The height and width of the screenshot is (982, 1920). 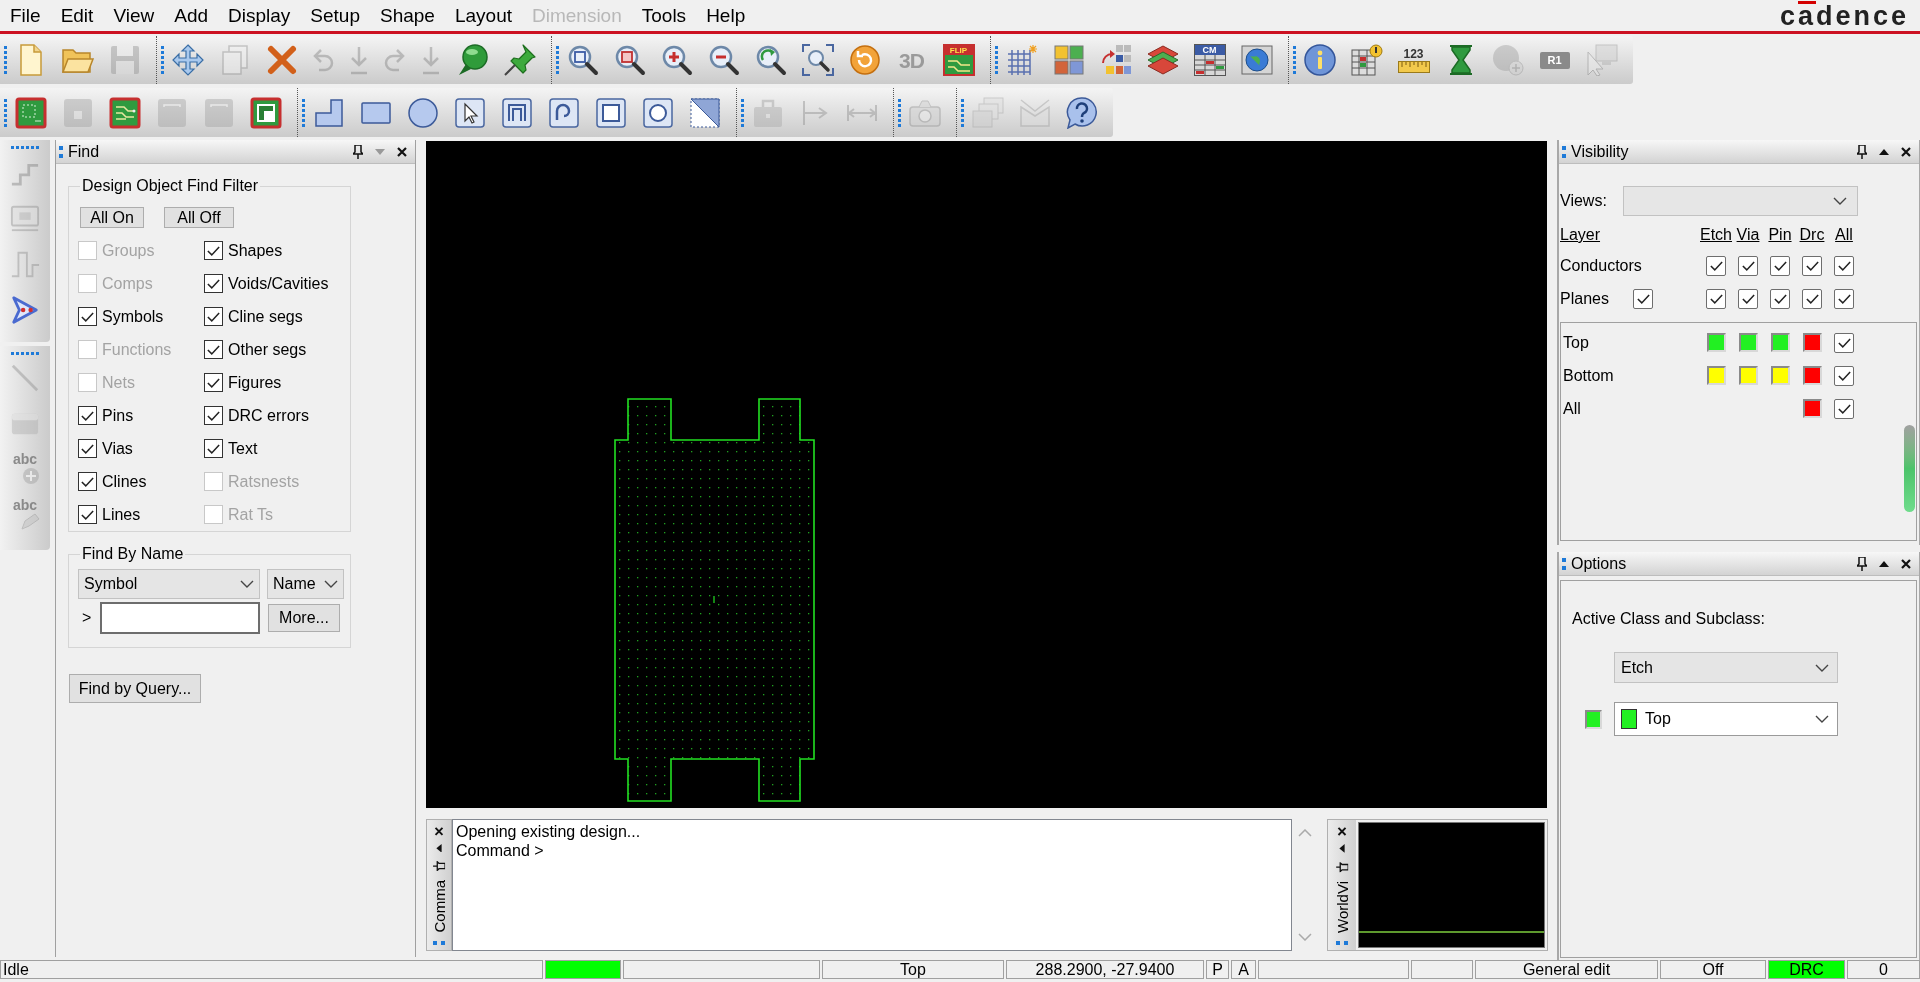 I want to click on flip-button: FLIP, so click(x=958, y=60).